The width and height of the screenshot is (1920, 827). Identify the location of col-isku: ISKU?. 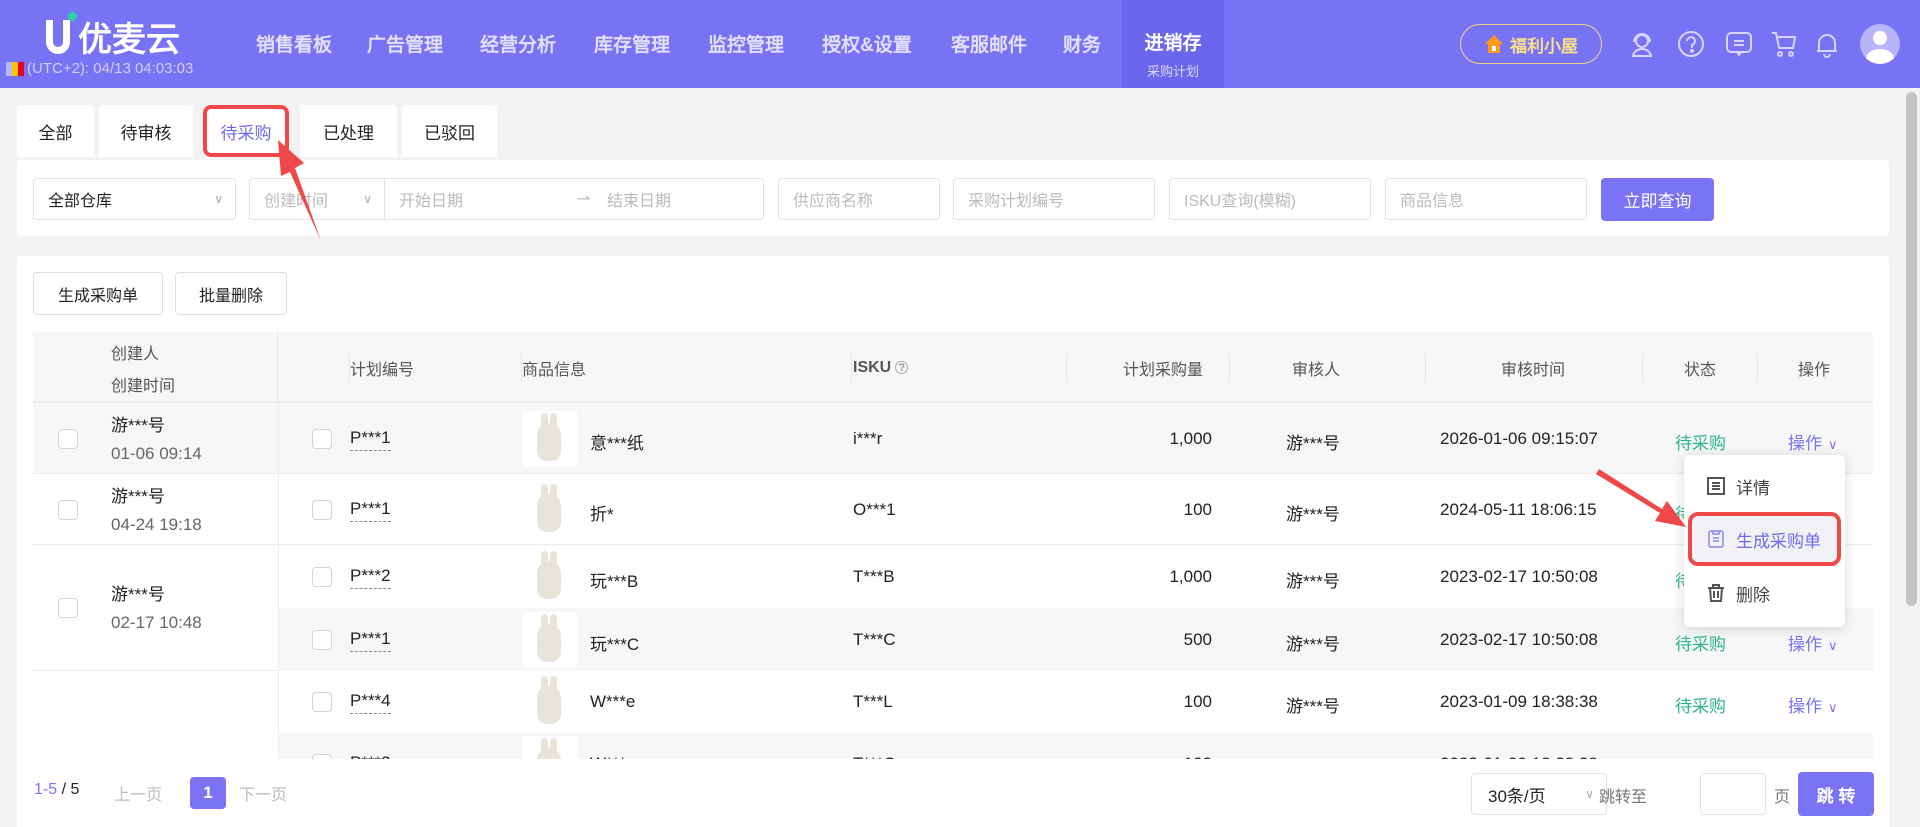
(881, 367).